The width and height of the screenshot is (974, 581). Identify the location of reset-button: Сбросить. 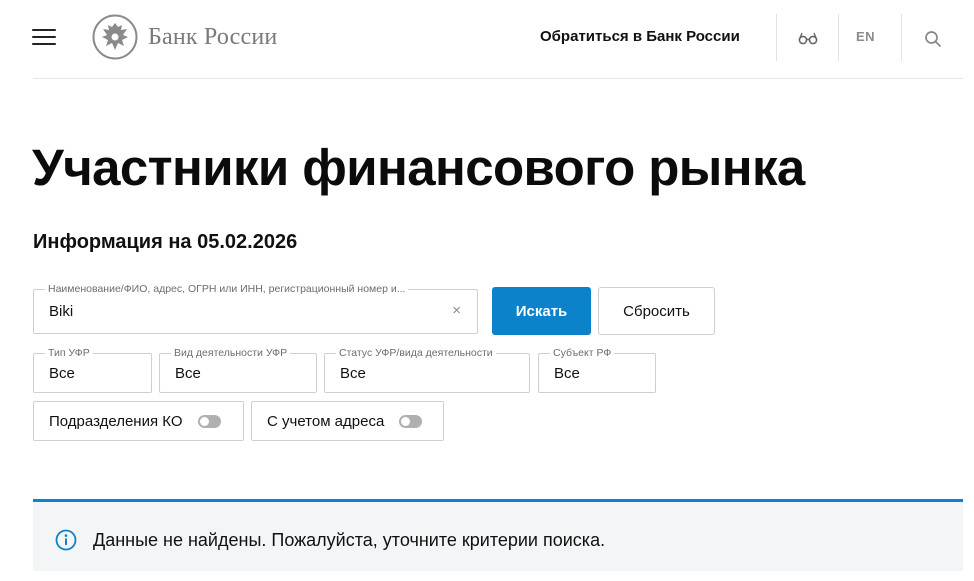
(656, 311).